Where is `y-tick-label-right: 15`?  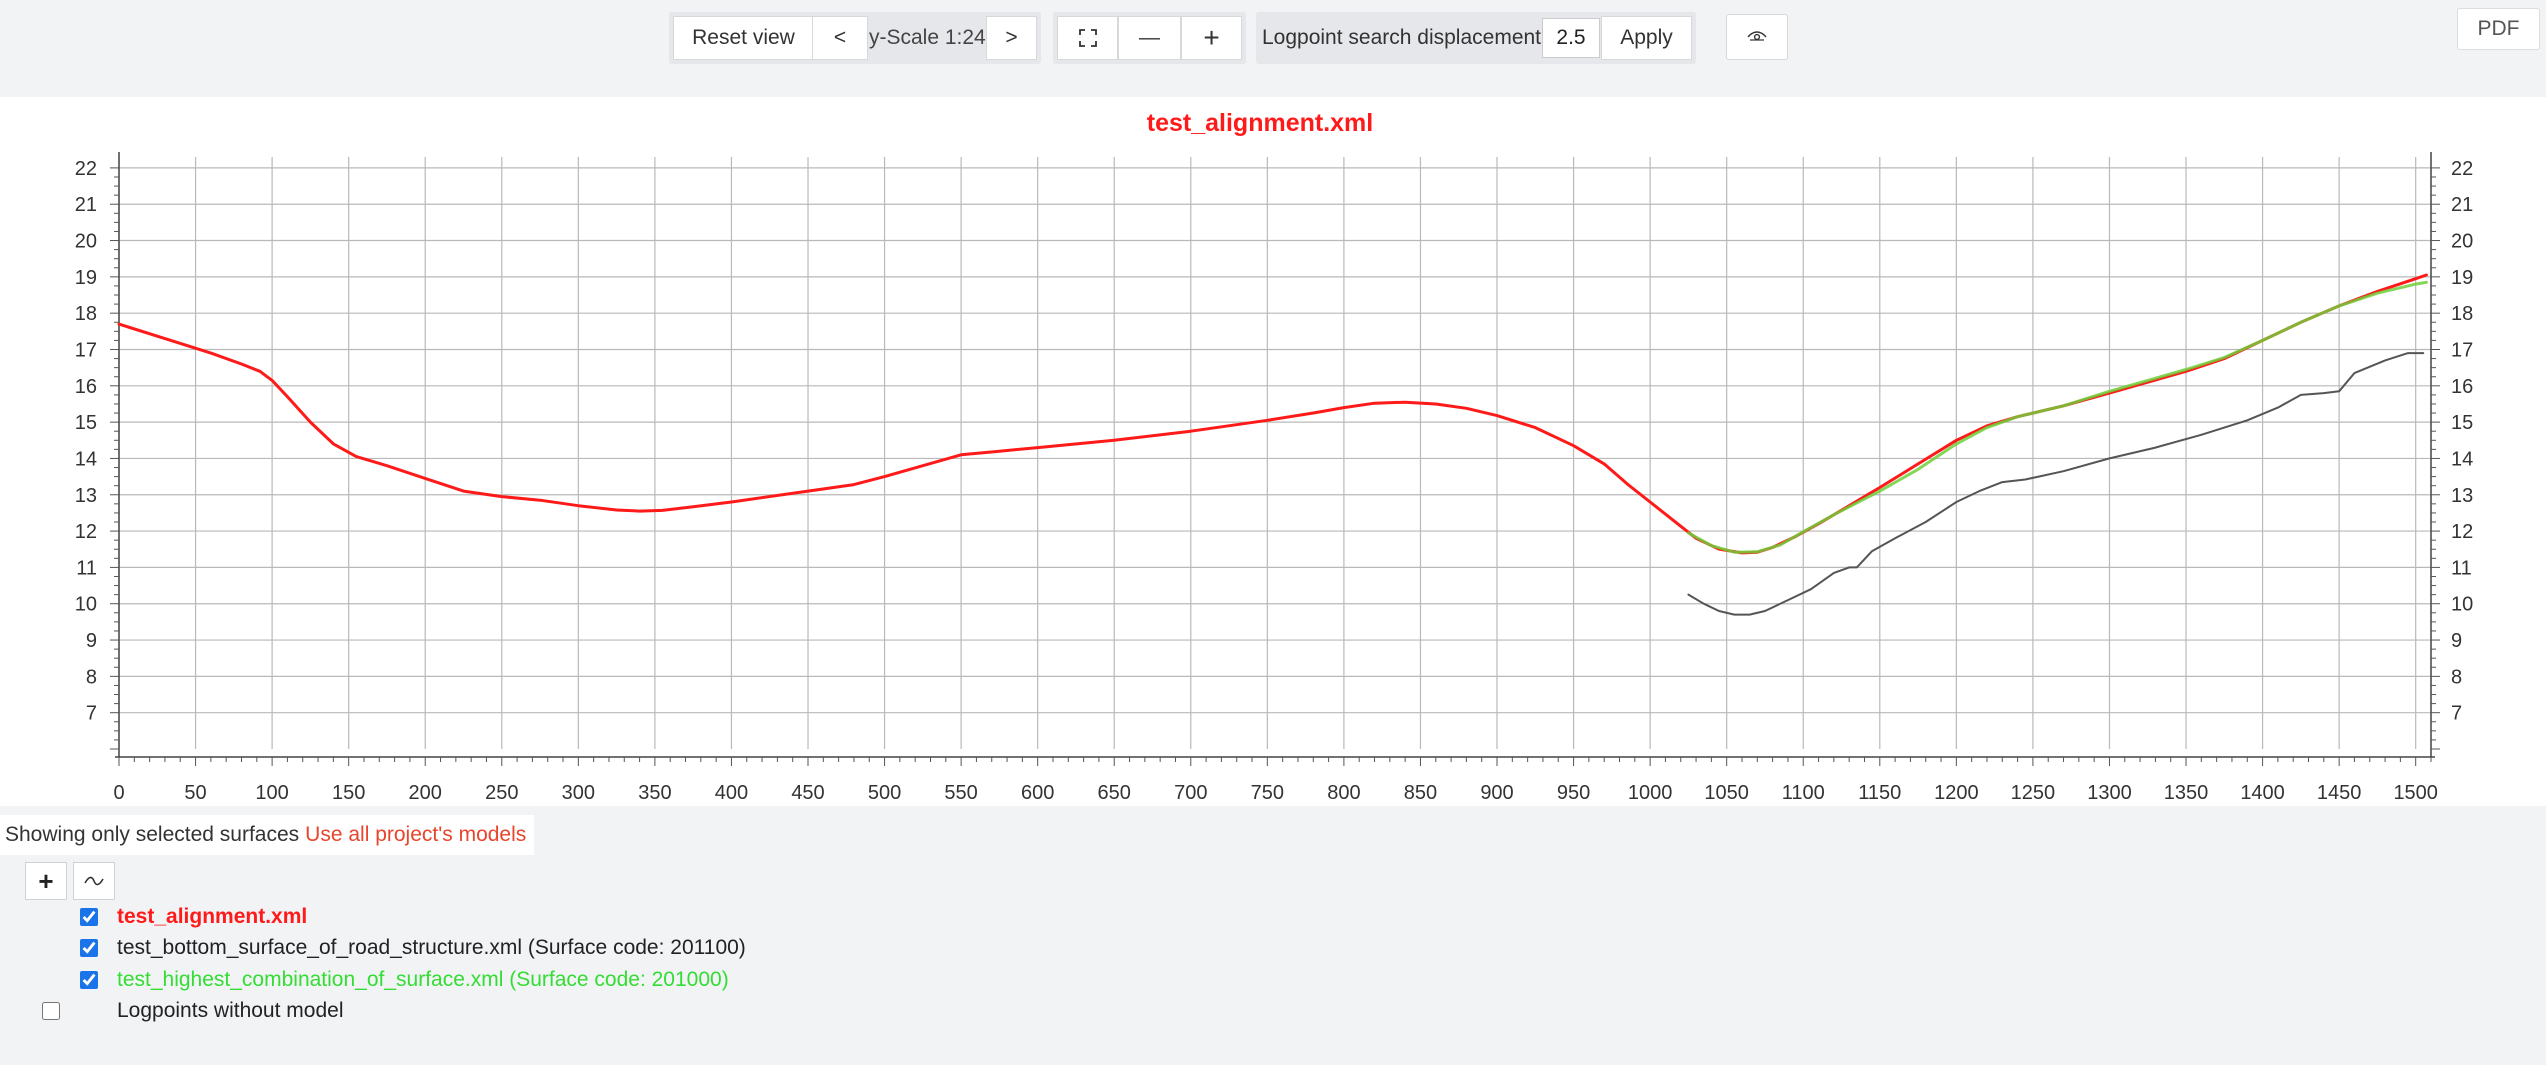 y-tick-label-right: 15 is located at coordinates (2462, 423).